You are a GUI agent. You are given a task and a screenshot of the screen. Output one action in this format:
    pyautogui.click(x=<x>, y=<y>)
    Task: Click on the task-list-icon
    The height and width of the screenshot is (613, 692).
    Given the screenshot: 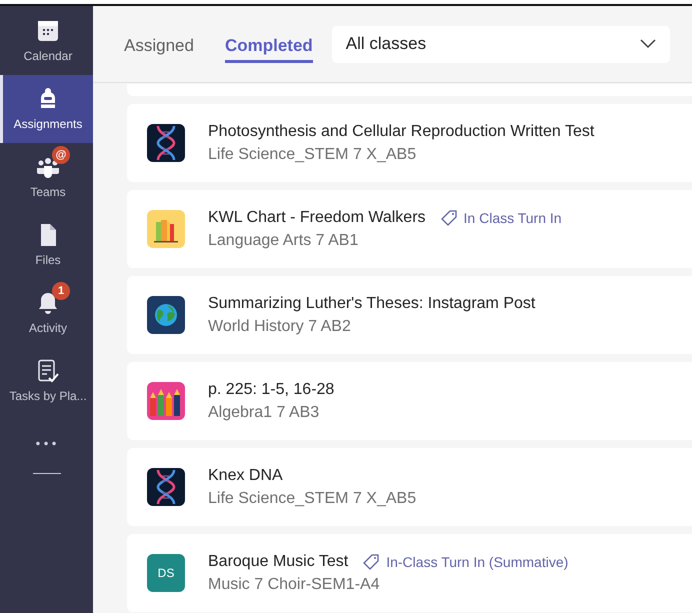 What is the action you would take?
    pyautogui.click(x=48, y=371)
    